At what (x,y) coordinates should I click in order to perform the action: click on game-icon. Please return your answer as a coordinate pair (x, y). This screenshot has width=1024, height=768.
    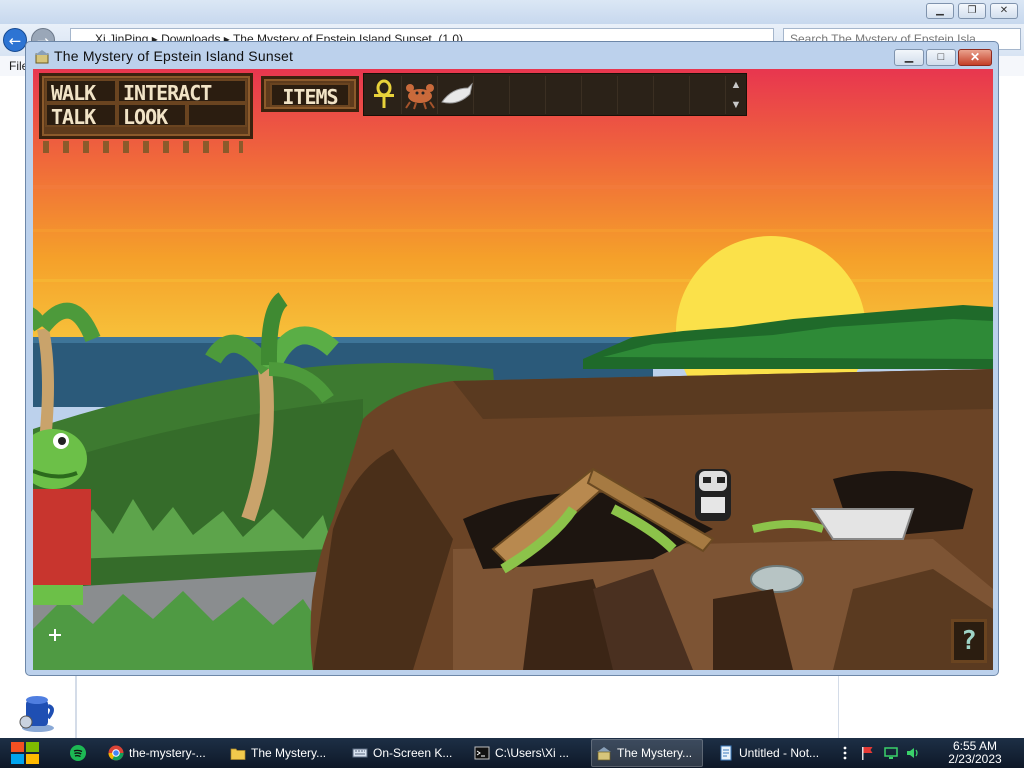
    Looking at the image, I should click on (604, 754).